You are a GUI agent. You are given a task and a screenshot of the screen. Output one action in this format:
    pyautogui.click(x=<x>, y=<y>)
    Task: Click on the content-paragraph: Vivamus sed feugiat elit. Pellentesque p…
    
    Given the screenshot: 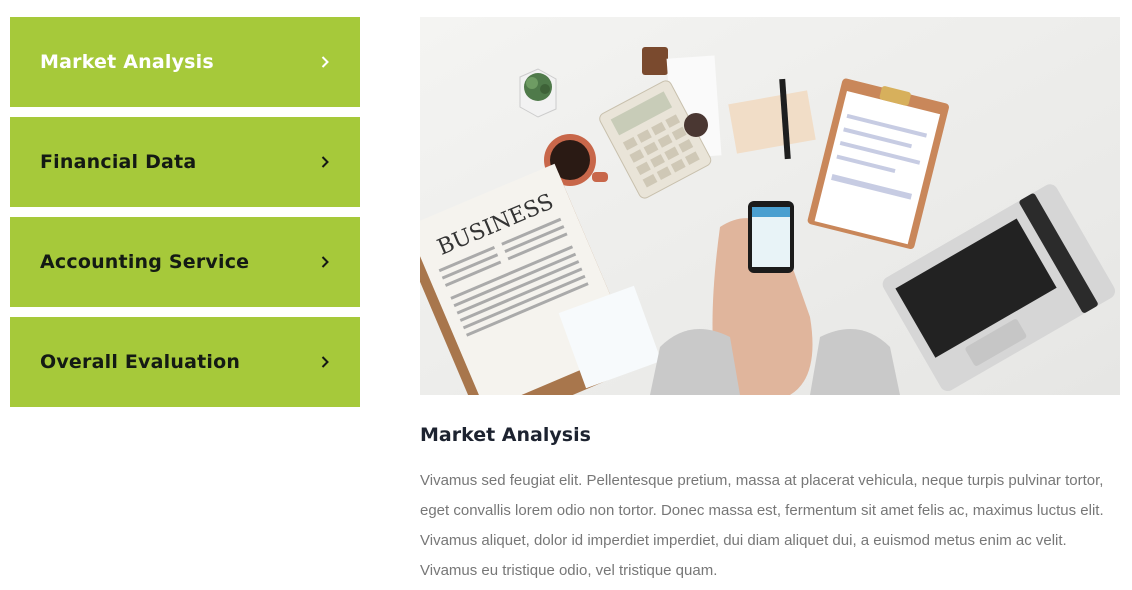 What is the action you would take?
    pyautogui.click(x=762, y=525)
    